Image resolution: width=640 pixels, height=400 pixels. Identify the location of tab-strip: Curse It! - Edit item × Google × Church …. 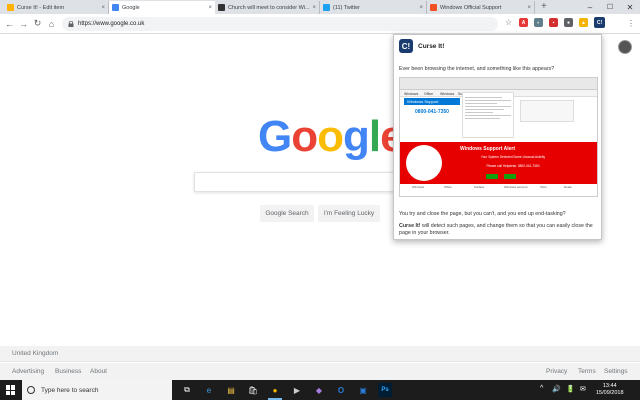
(320, 7).